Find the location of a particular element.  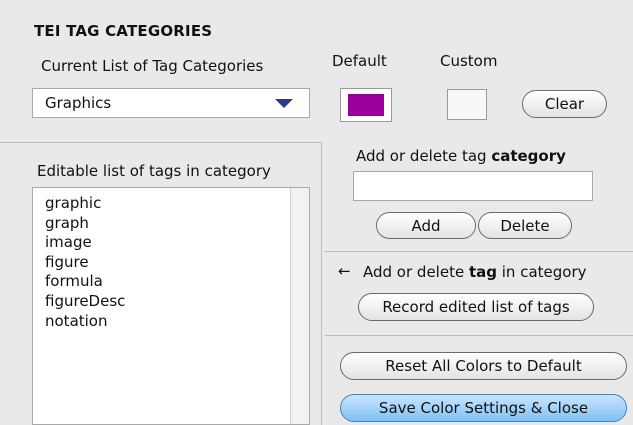

custom-color-swatch is located at coordinates (467, 104).